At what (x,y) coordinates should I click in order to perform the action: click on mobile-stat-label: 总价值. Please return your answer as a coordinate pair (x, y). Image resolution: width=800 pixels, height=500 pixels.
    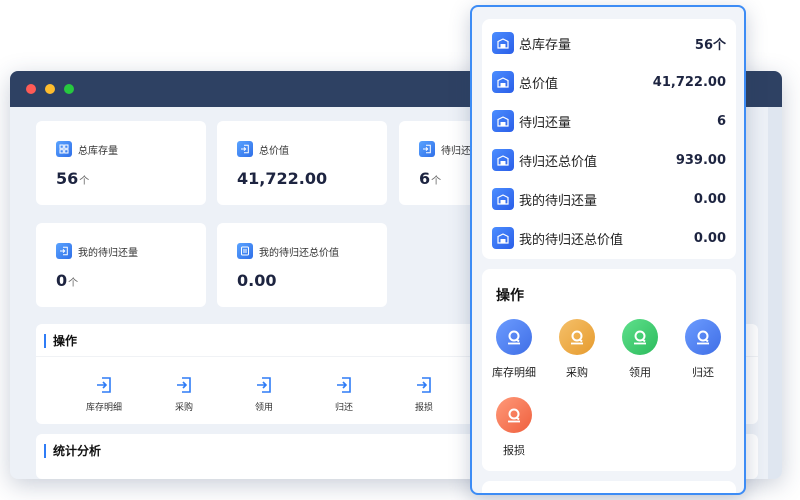
    Looking at the image, I should click on (539, 84).